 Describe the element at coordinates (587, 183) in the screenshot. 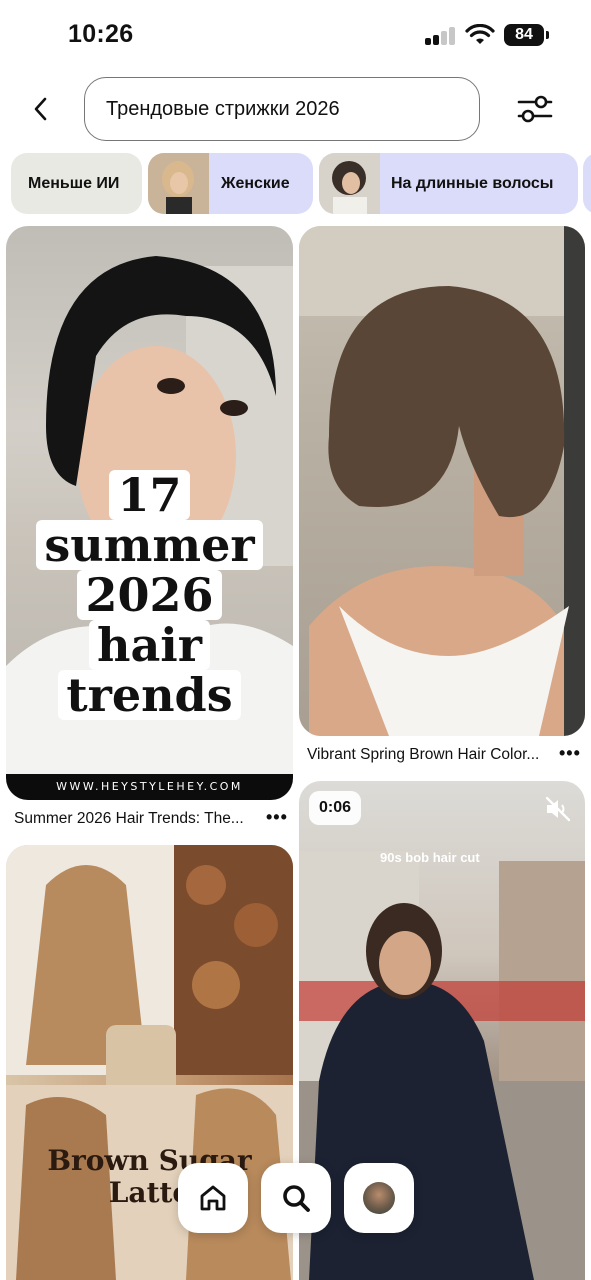

I see `chip-more` at that location.